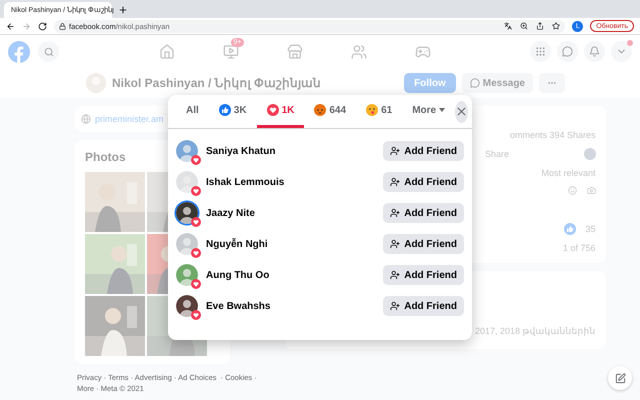 The width and height of the screenshot is (640, 400). What do you see at coordinates (187, 213) in the screenshot?
I see `avatar` at bounding box center [187, 213].